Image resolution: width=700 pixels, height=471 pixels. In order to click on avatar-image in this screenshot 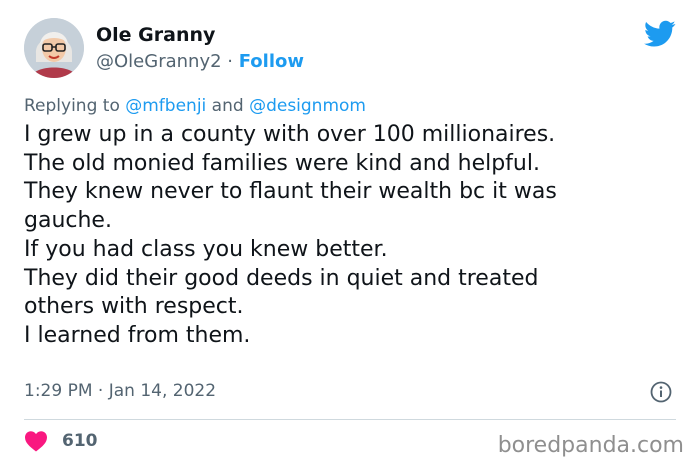, I will do `click(54, 48)`.